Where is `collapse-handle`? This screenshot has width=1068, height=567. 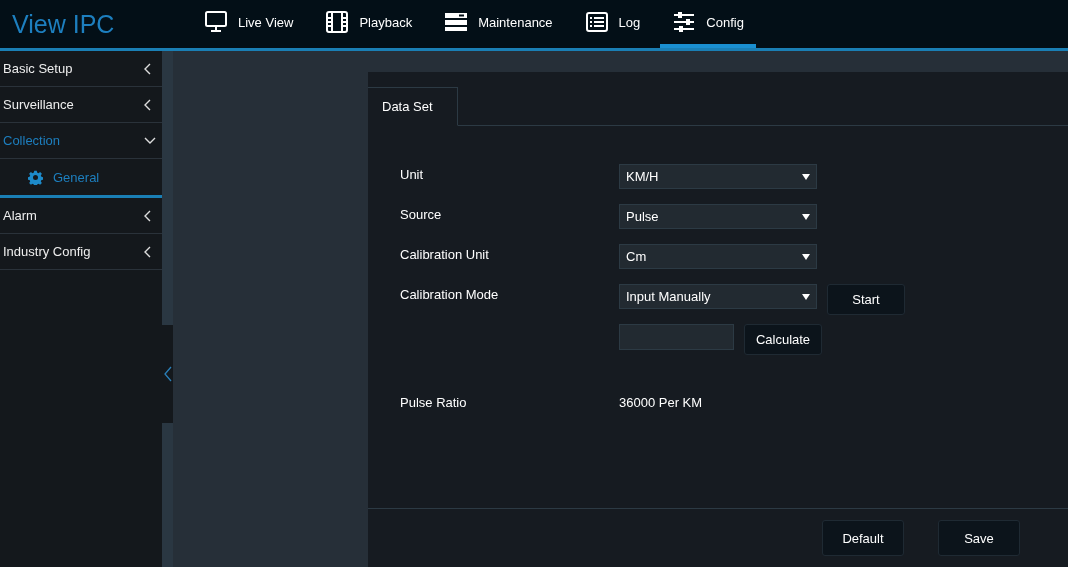 collapse-handle is located at coordinates (167, 374).